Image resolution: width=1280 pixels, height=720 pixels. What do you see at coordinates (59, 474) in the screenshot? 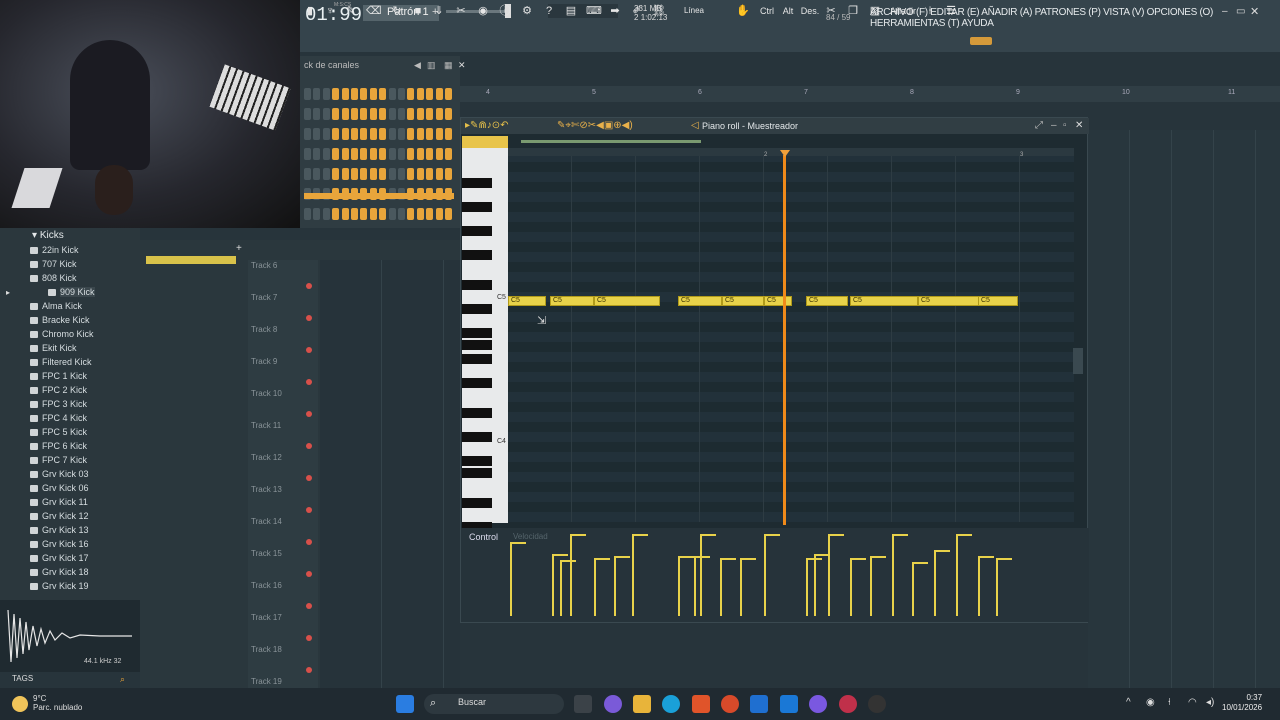
I see `browser-item: Grv Kick 03` at bounding box center [59, 474].